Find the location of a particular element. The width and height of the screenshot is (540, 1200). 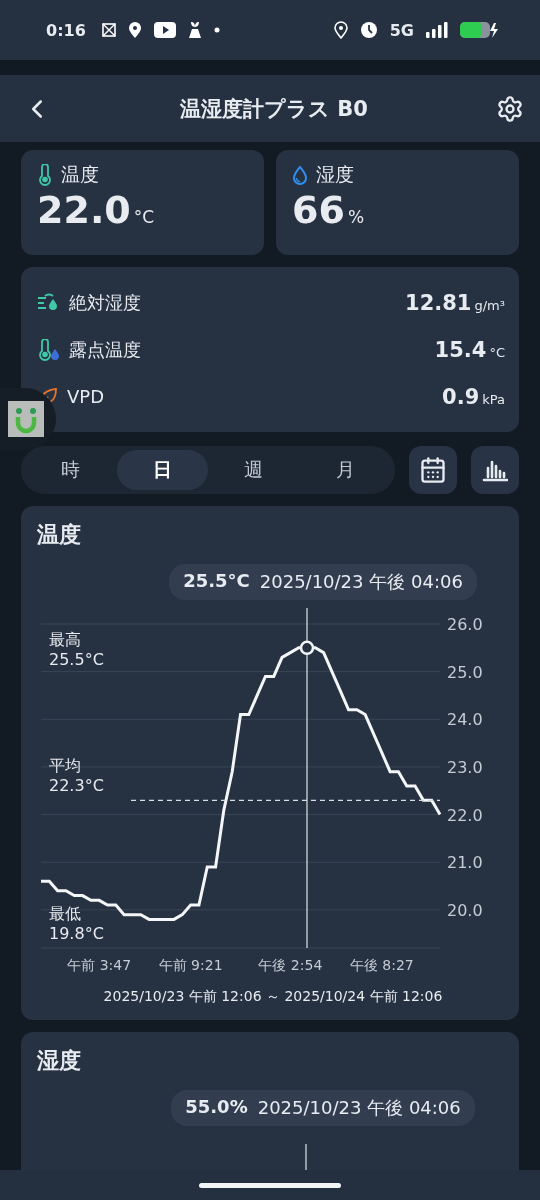

axis-tick-label: 23.0 is located at coordinates (465, 767).